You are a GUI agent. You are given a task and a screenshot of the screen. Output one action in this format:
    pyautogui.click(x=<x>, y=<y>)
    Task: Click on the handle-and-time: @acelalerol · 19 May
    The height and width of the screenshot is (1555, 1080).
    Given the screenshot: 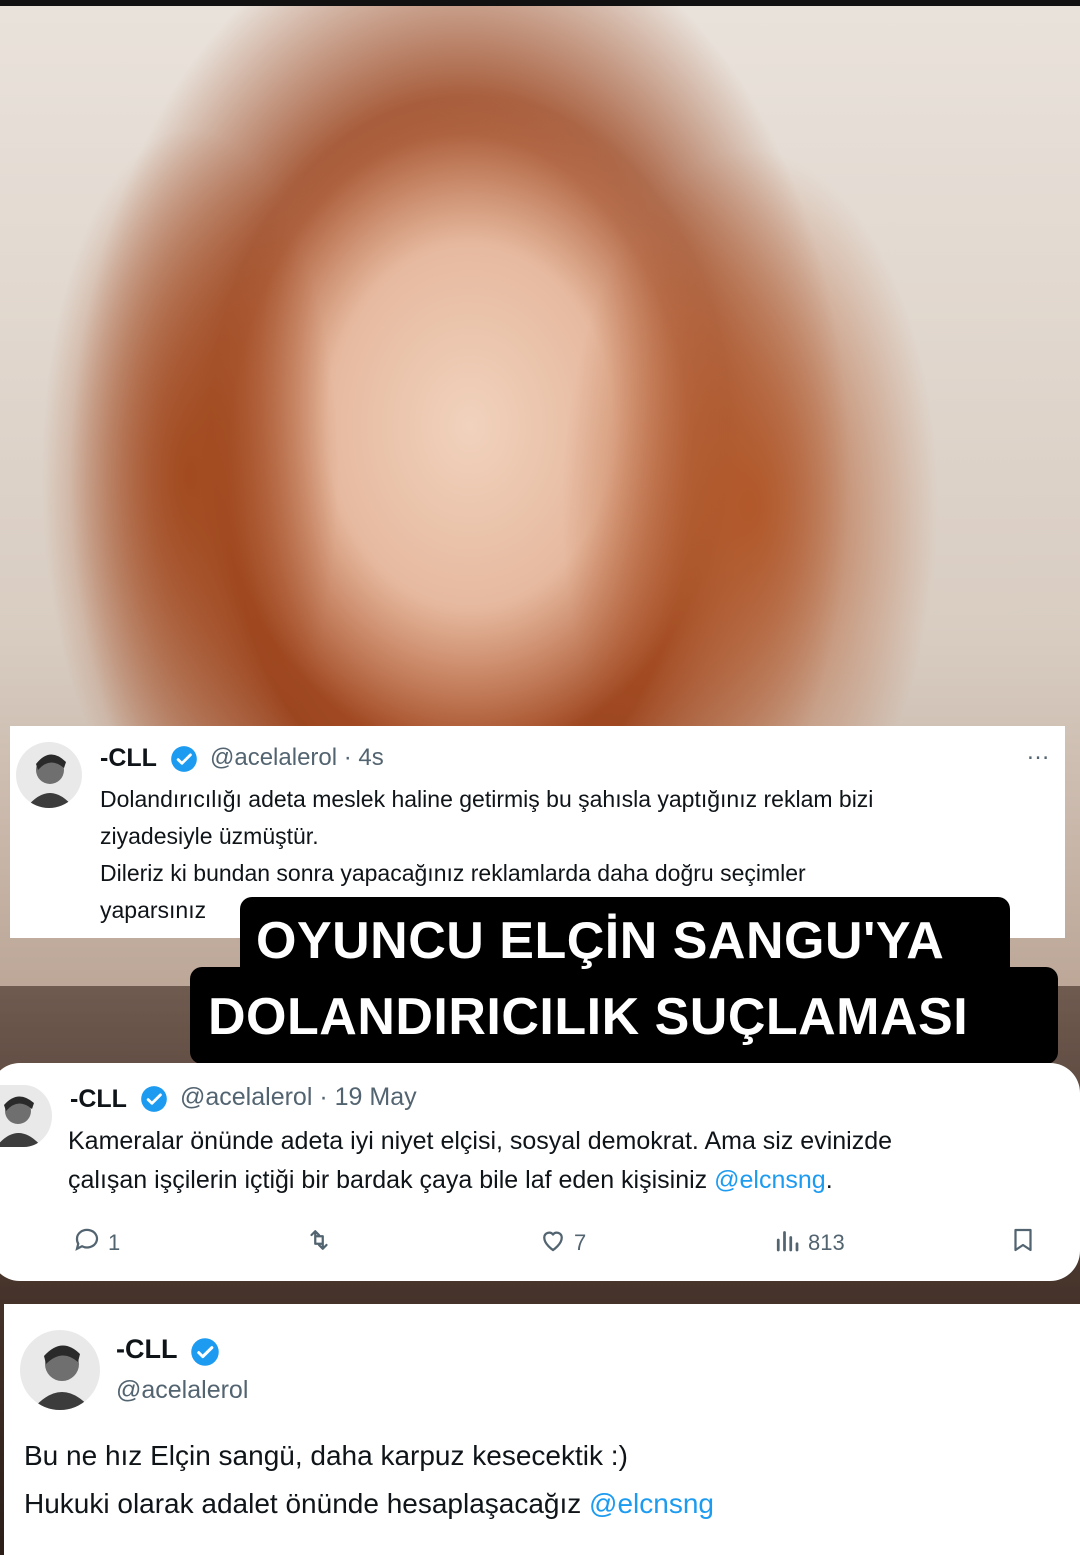 What is the action you would take?
    pyautogui.click(x=298, y=1097)
    